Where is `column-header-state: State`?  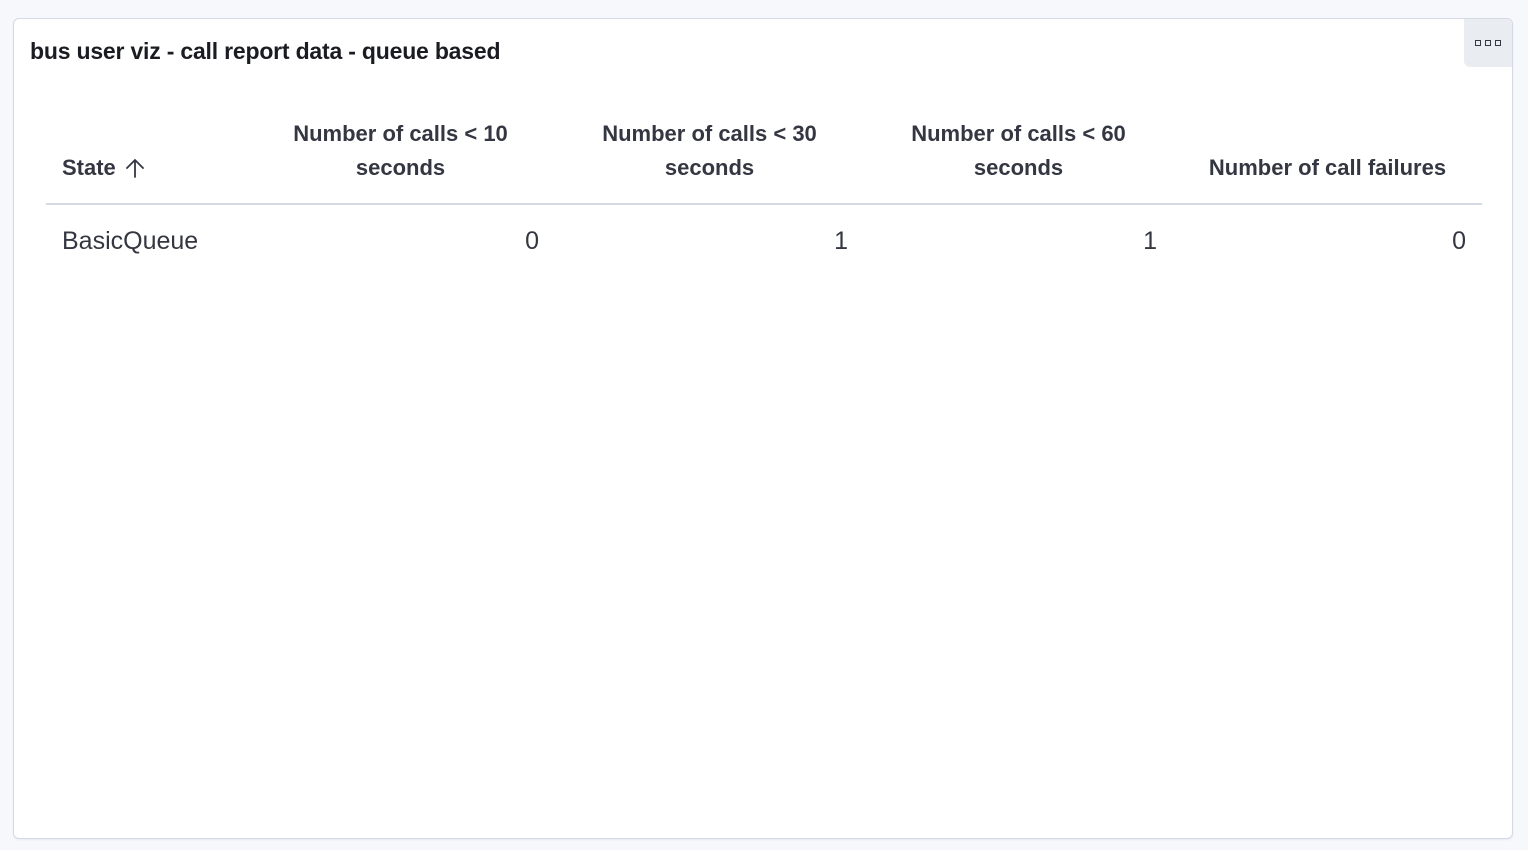
column-header-state: State is located at coordinates (146, 156).